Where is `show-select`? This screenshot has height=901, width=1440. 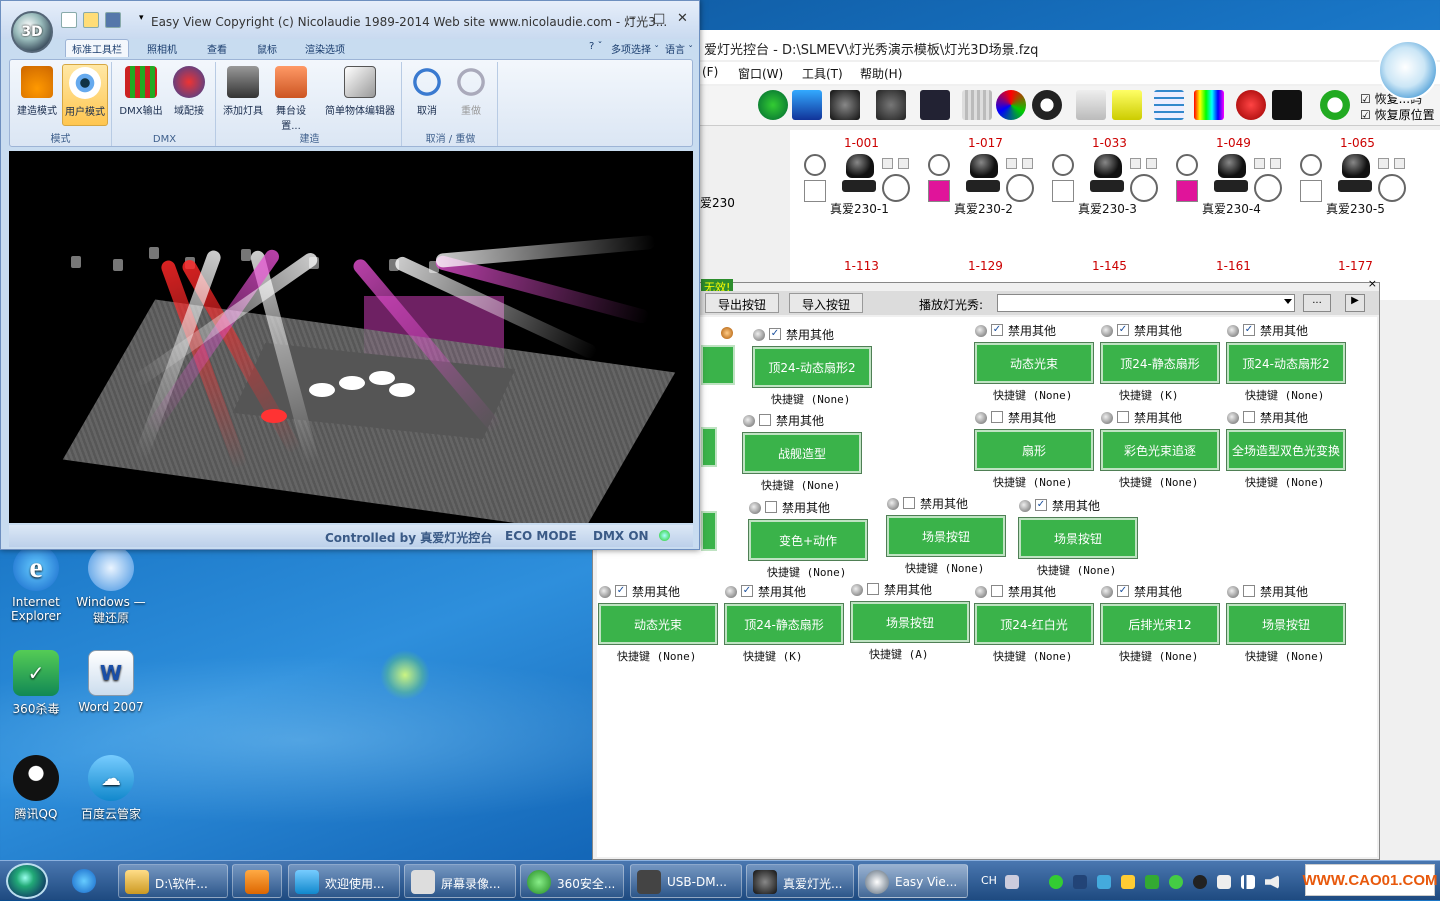 show-select is located at coordinates (1146, 303).